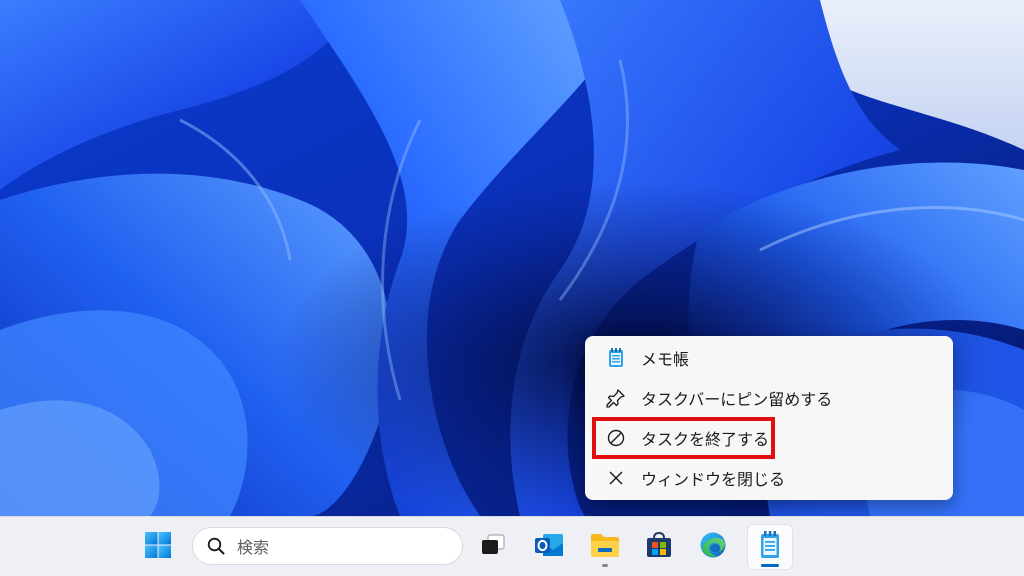  Describe the element at coordinates (665, 359) in the screenshot. I see `menu-item-label: メモ帳` at that location.